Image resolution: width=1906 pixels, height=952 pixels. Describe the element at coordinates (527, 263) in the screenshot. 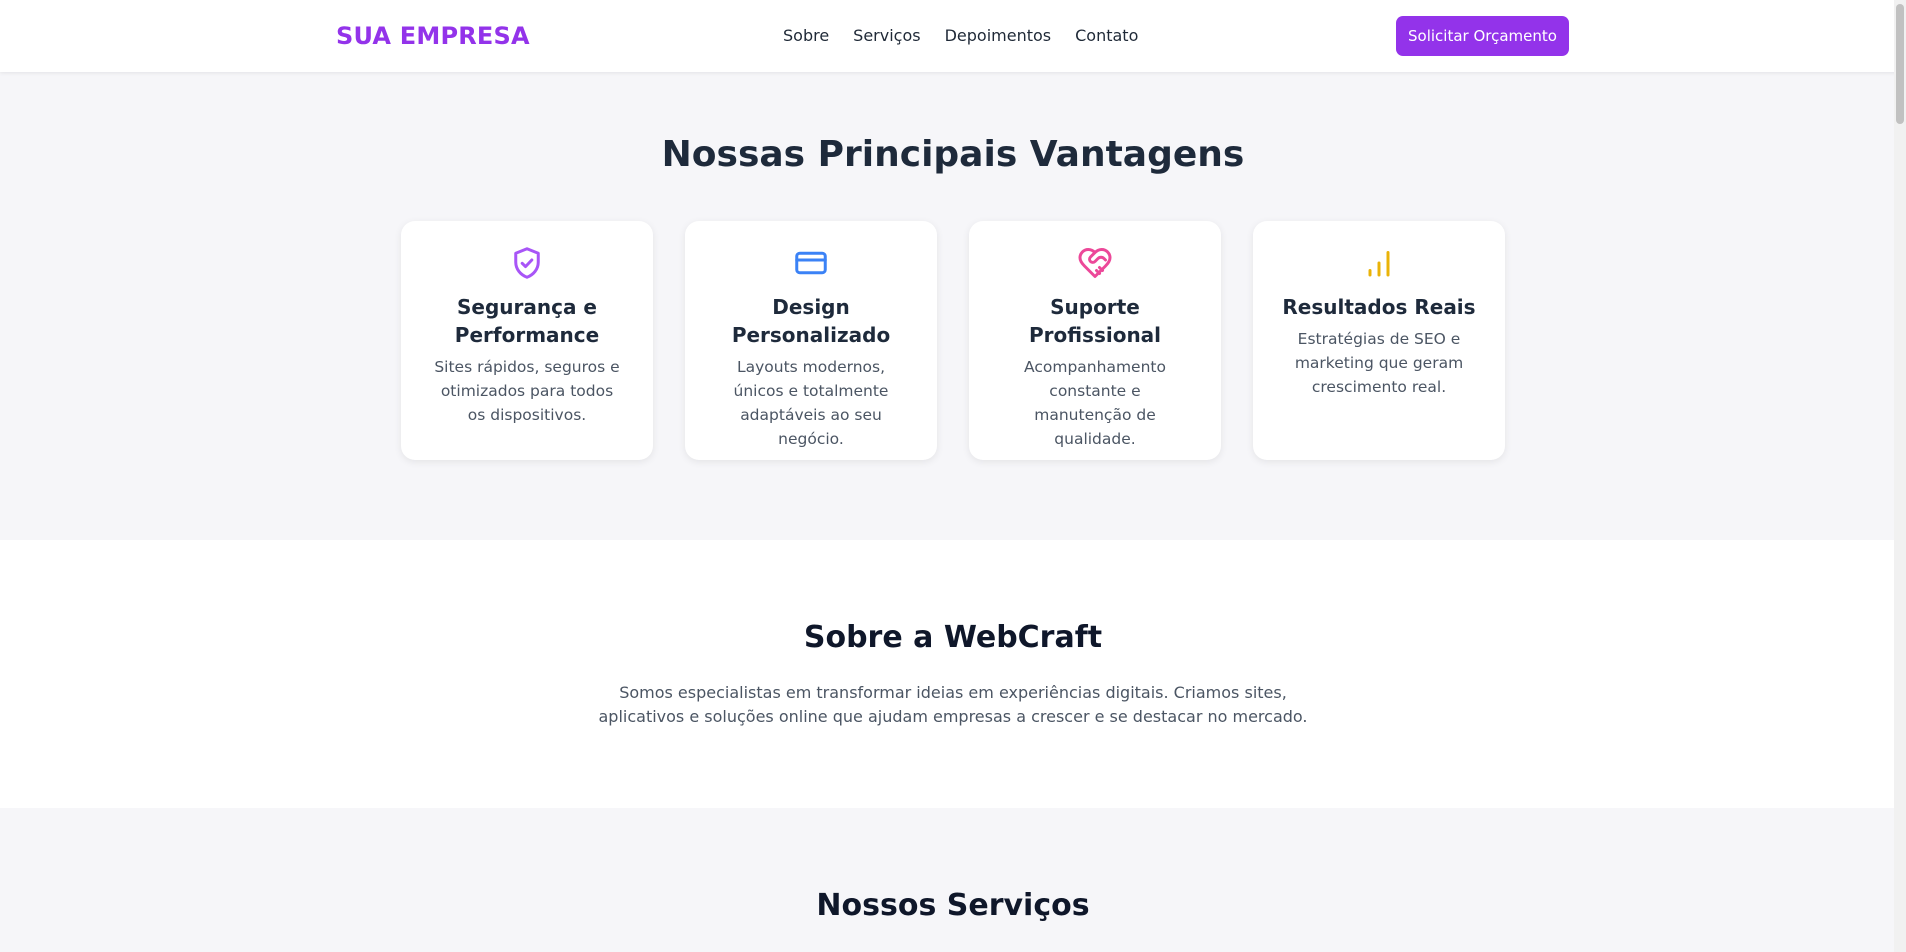

I see `shield-check-icon` at that location.